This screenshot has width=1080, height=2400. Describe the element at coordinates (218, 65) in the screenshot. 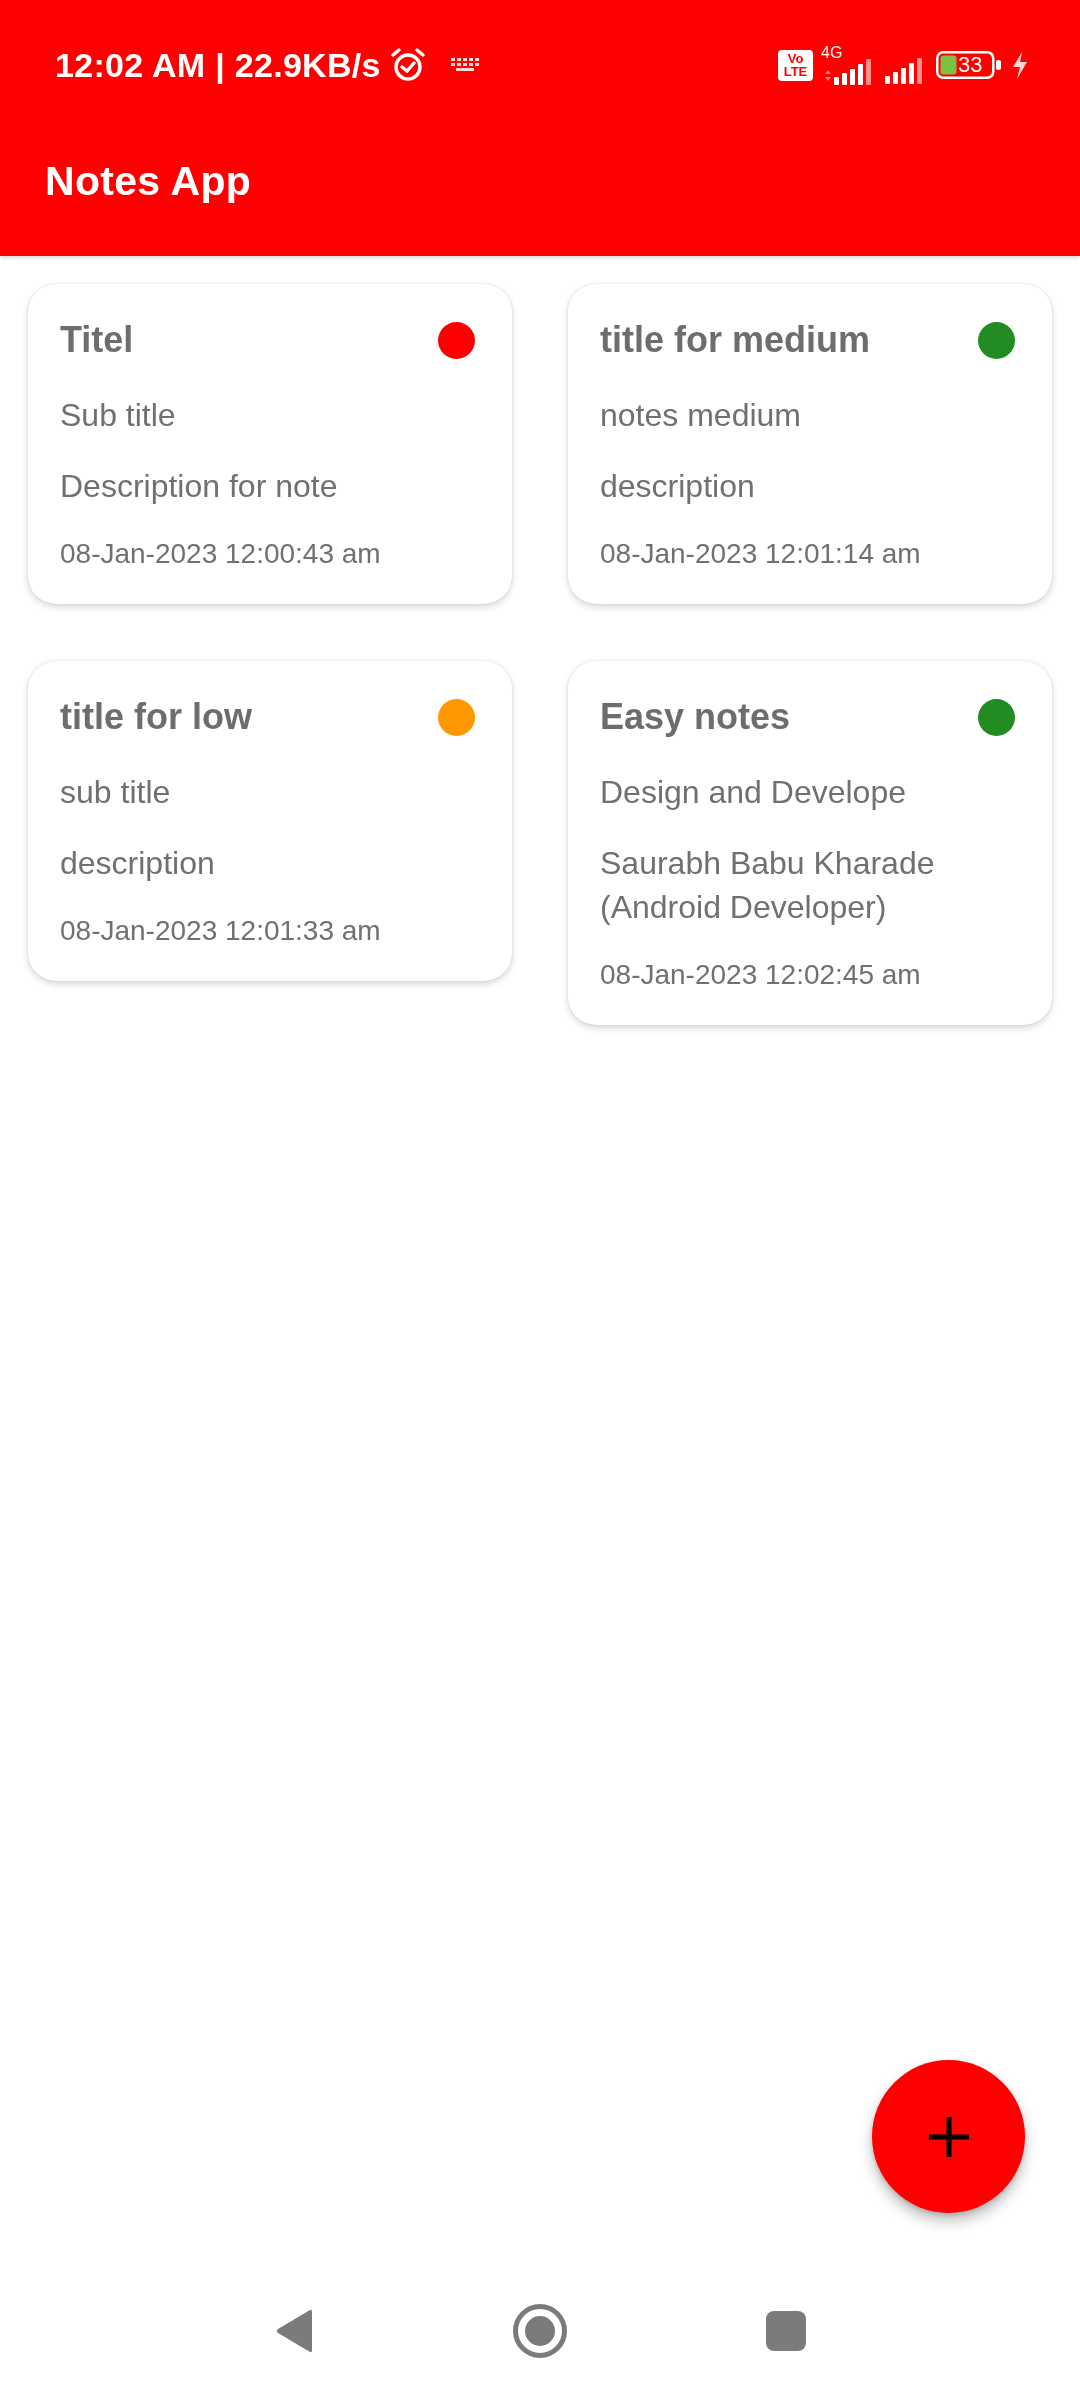

I see `status-time: 12:02 AM | 22.9KB/s` at that location.